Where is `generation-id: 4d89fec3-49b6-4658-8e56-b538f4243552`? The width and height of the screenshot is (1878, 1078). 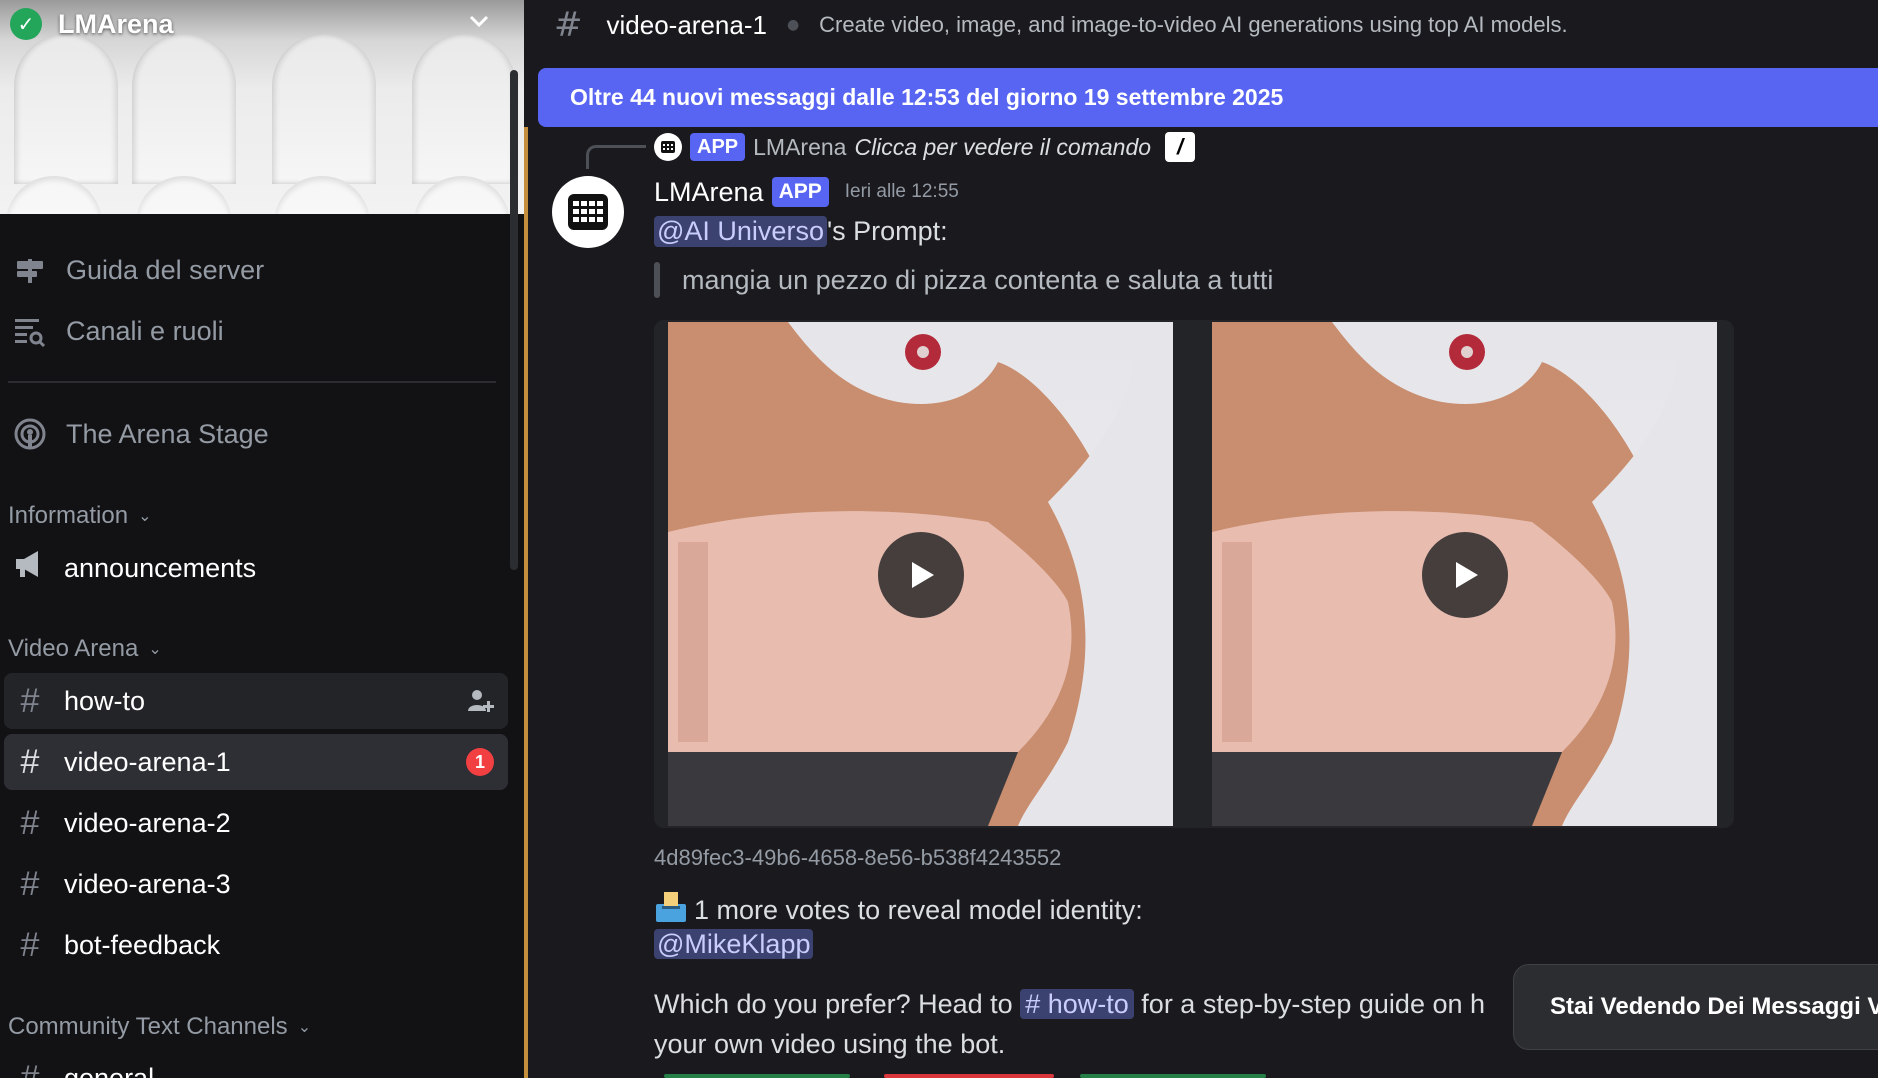
generation-id: 4d89fec3-49b6-4658-8e56-b538f4243552 is located at coordinates (858, 857).